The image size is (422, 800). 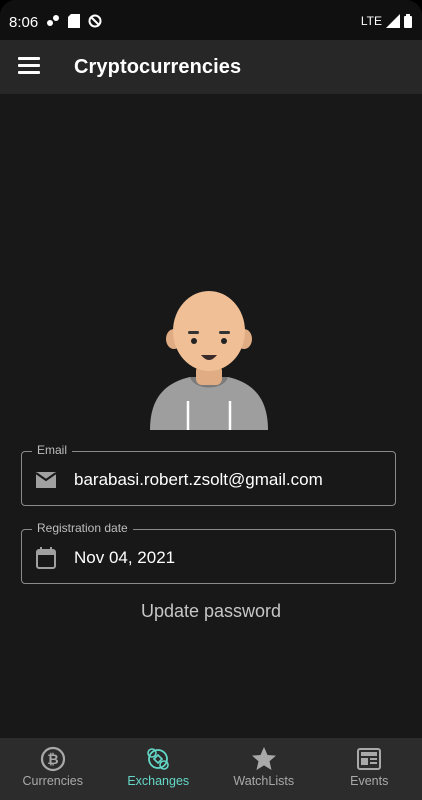 I want to click on mail-icon, so click(x=46, y=480).